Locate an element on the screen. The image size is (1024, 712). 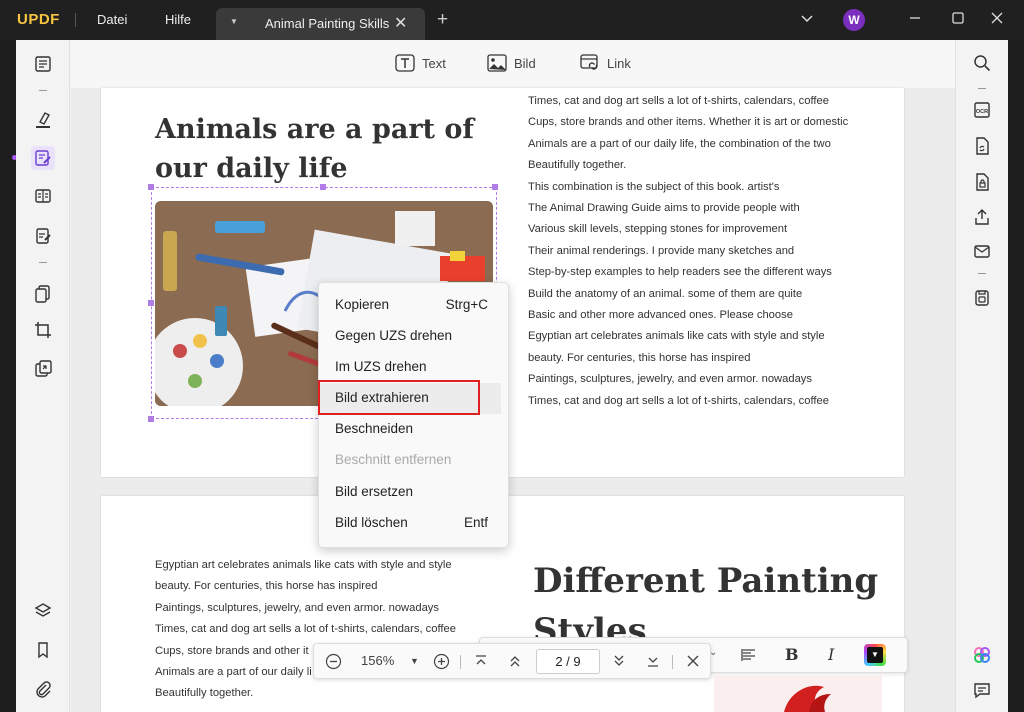
user-avatar: W is located at coordinates (854, 20).